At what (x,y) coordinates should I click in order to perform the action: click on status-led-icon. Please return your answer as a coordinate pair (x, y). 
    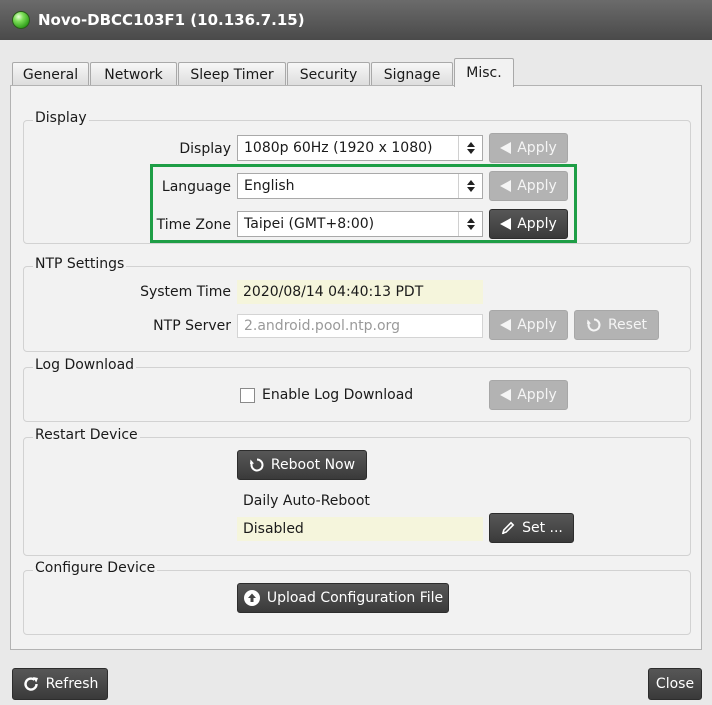
    Looking at the image, I should click on (21, 20).